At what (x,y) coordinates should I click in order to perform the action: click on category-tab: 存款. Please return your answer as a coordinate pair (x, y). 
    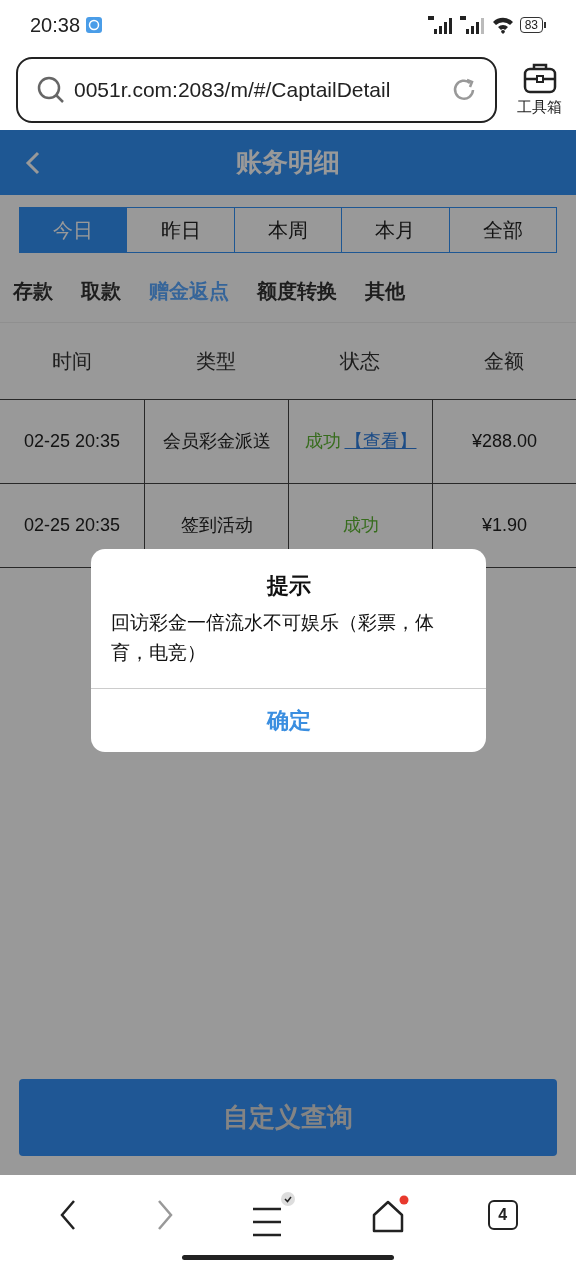
    Looking at the image, I should click on (33, 290).